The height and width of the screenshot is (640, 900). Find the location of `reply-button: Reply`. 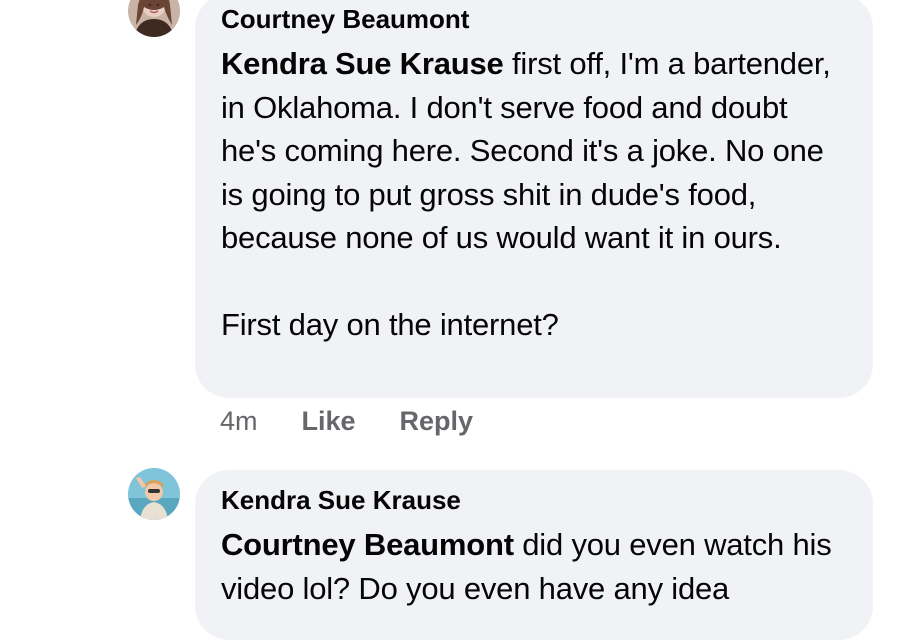

reply-button: Reply is located at coordinates (437, 421).